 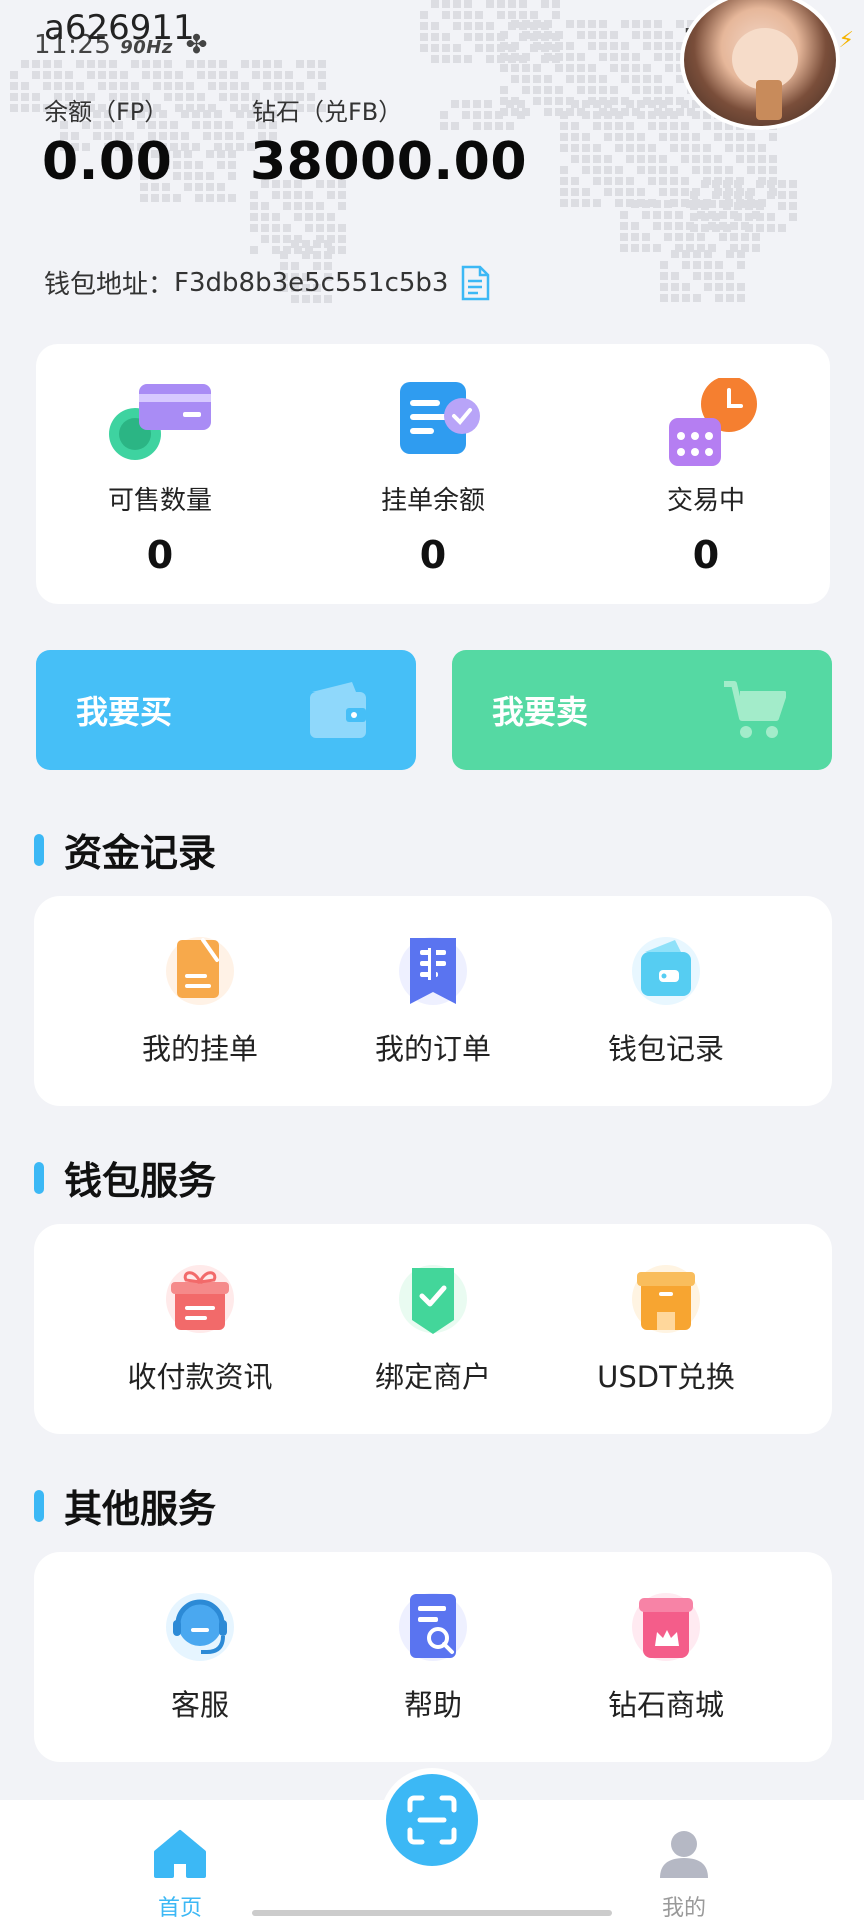 I want to click on stat-sellable: 可售数量 0, so click(x=160, y=477).